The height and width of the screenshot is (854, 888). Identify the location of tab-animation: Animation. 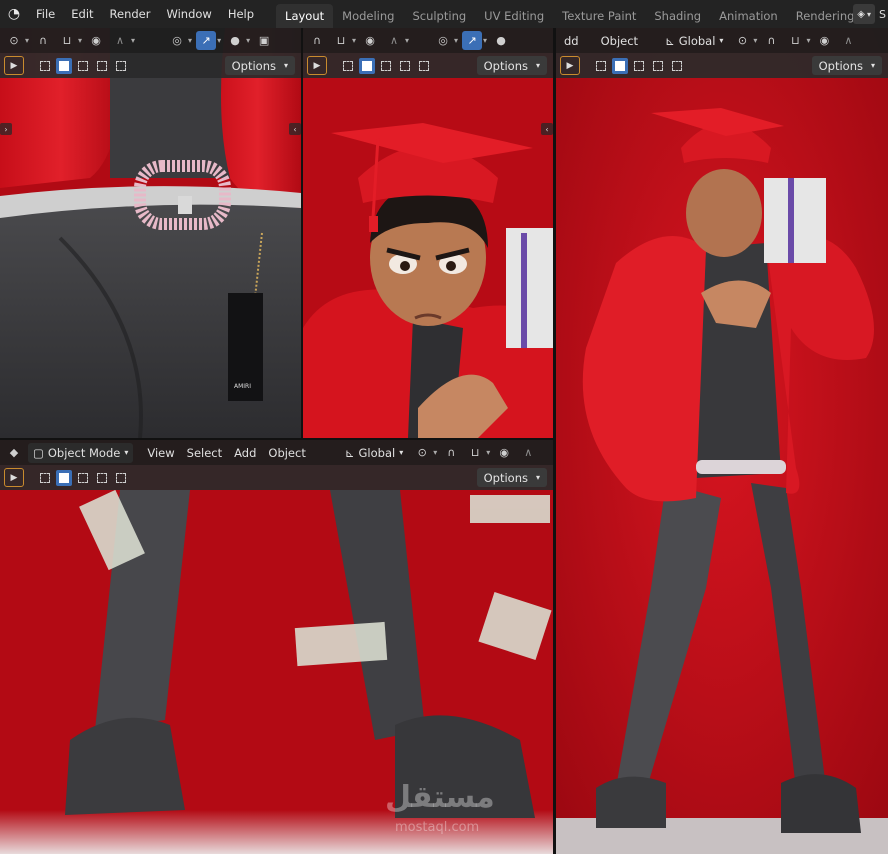
(748, 16).